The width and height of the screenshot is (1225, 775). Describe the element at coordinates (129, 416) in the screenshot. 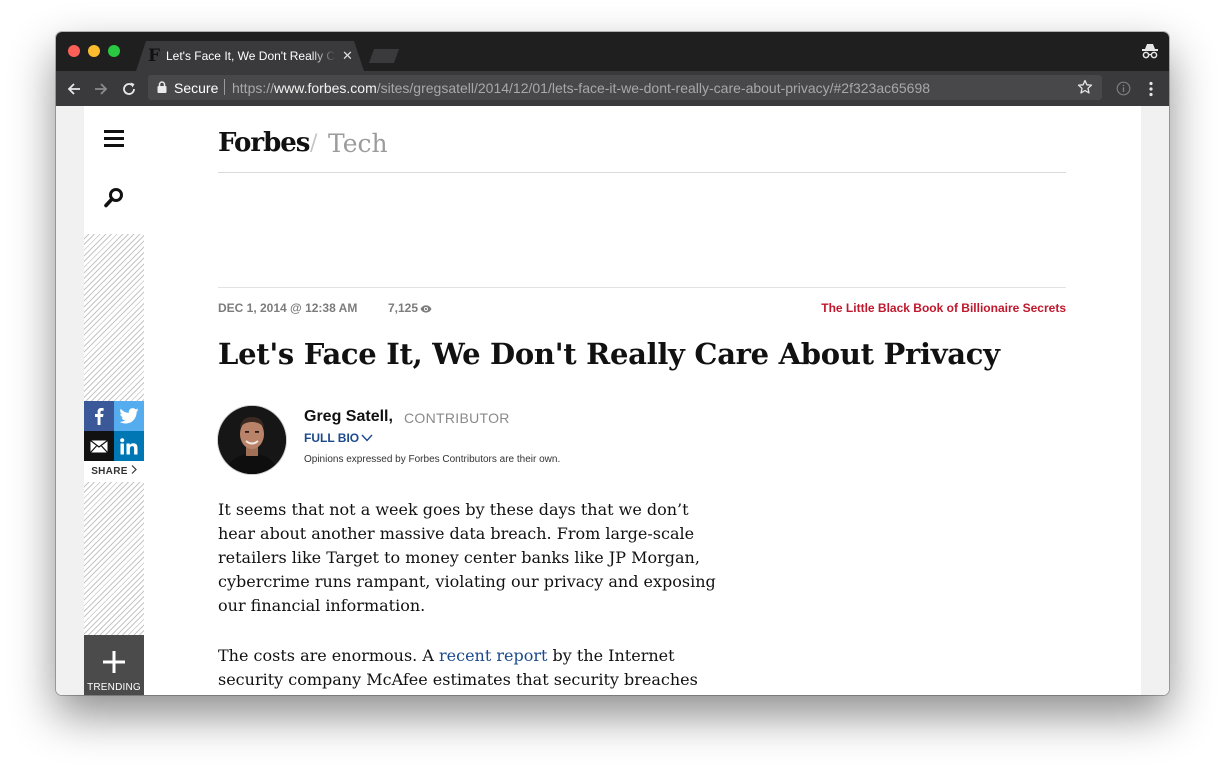

I see `twitter-share-icon` at that location.